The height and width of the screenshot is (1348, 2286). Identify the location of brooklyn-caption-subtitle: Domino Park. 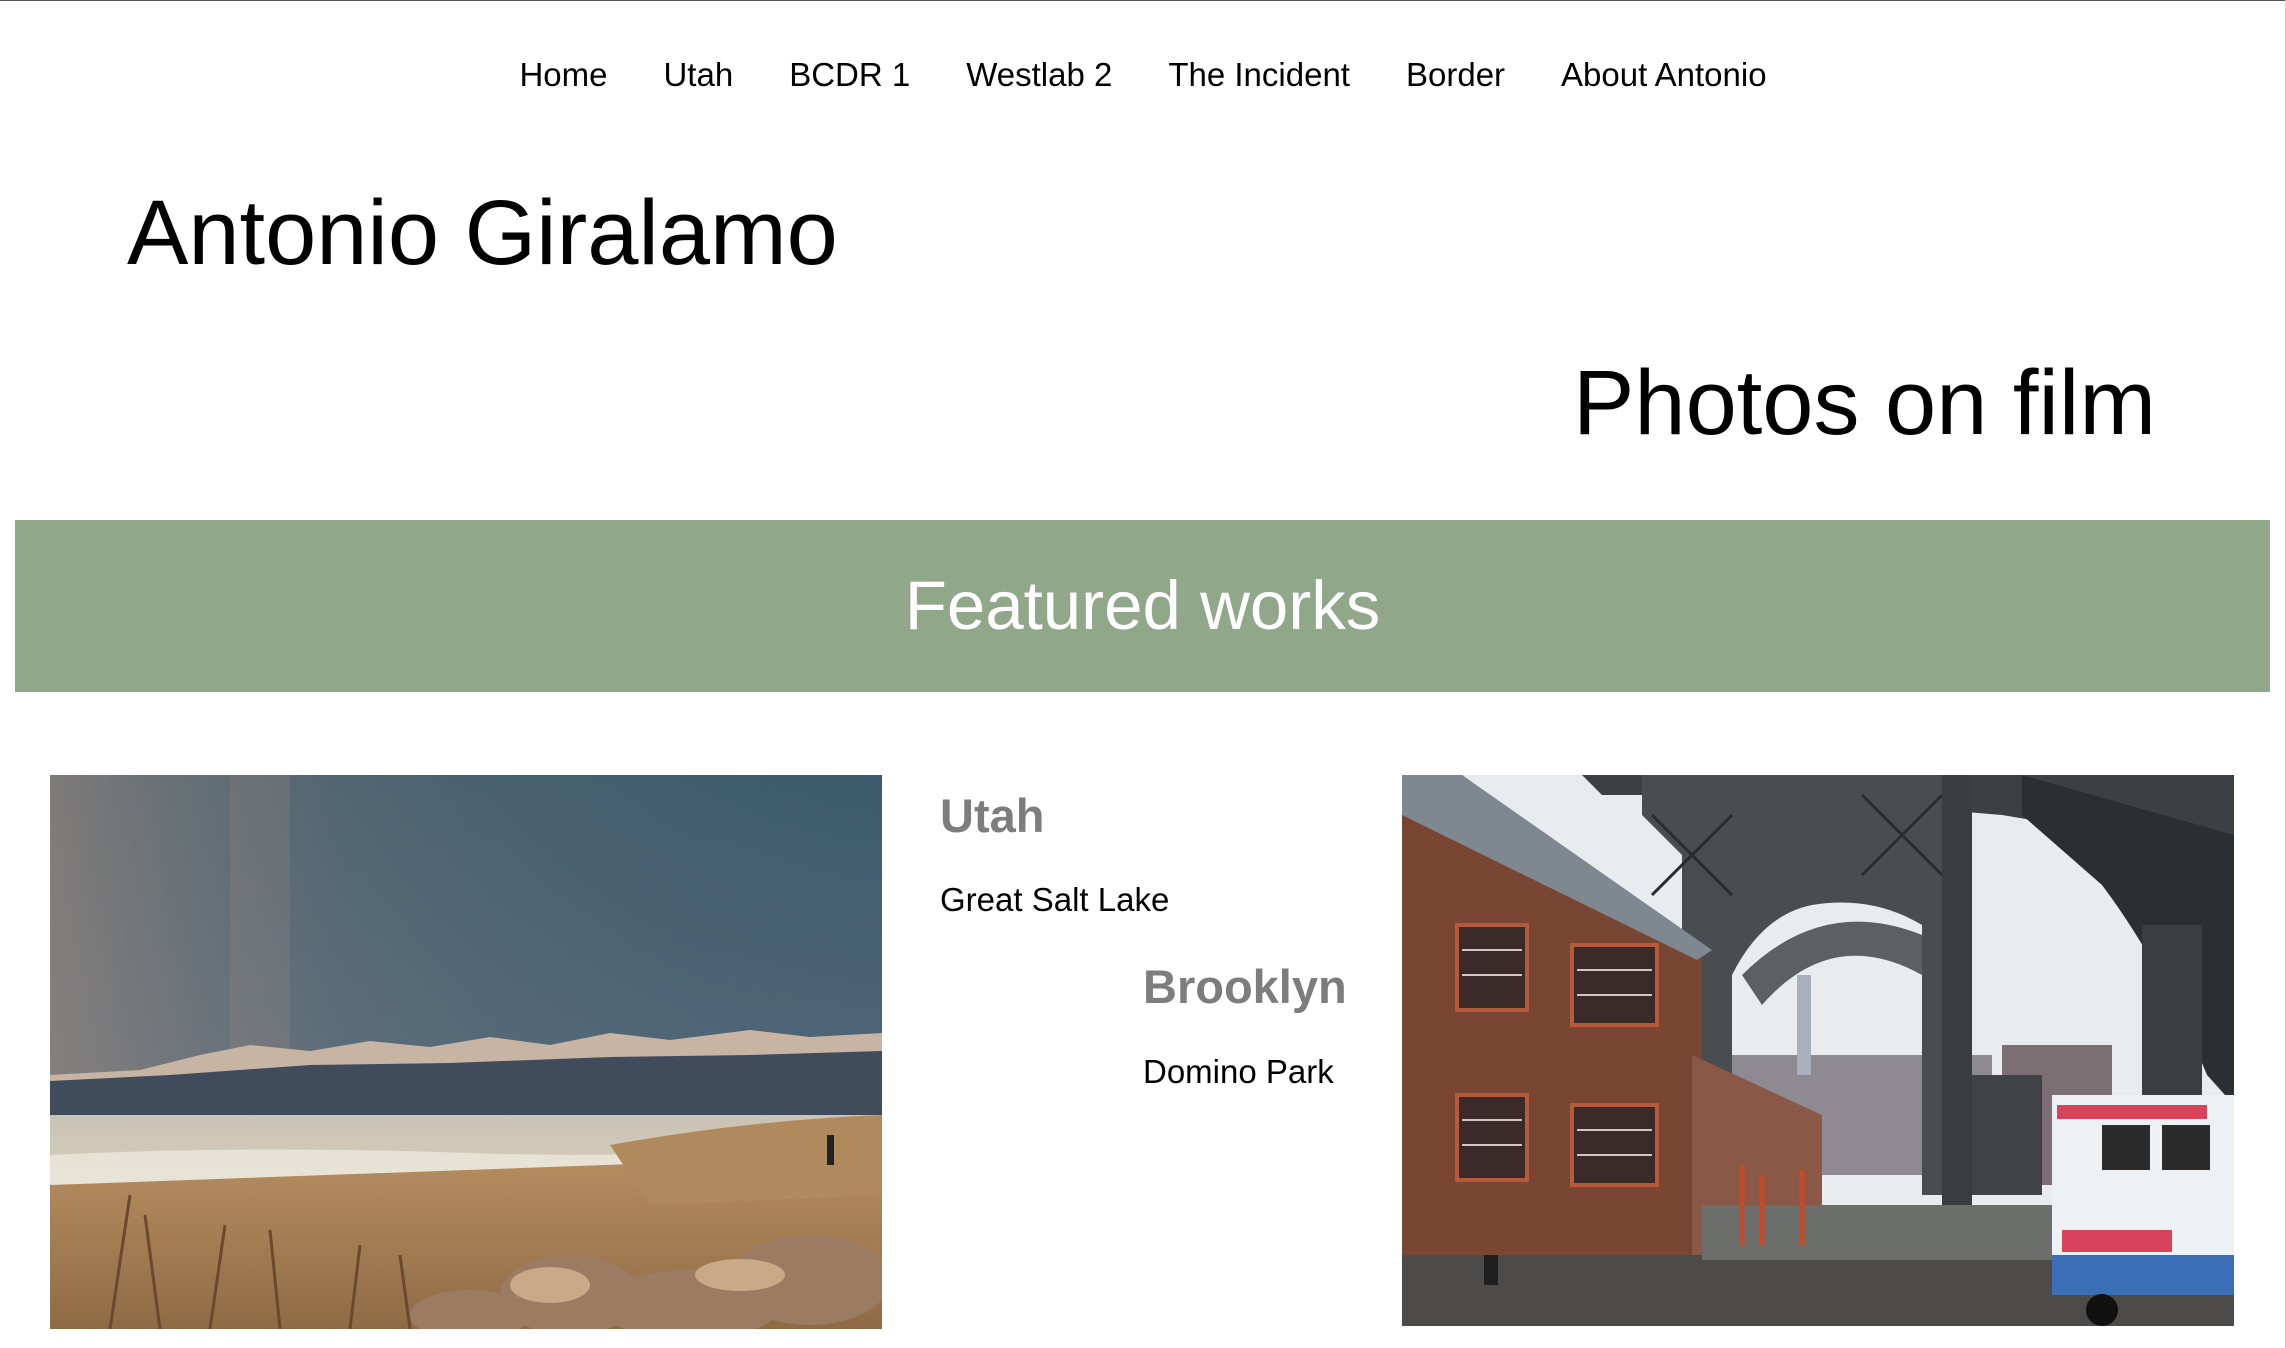
(1238, 1071).